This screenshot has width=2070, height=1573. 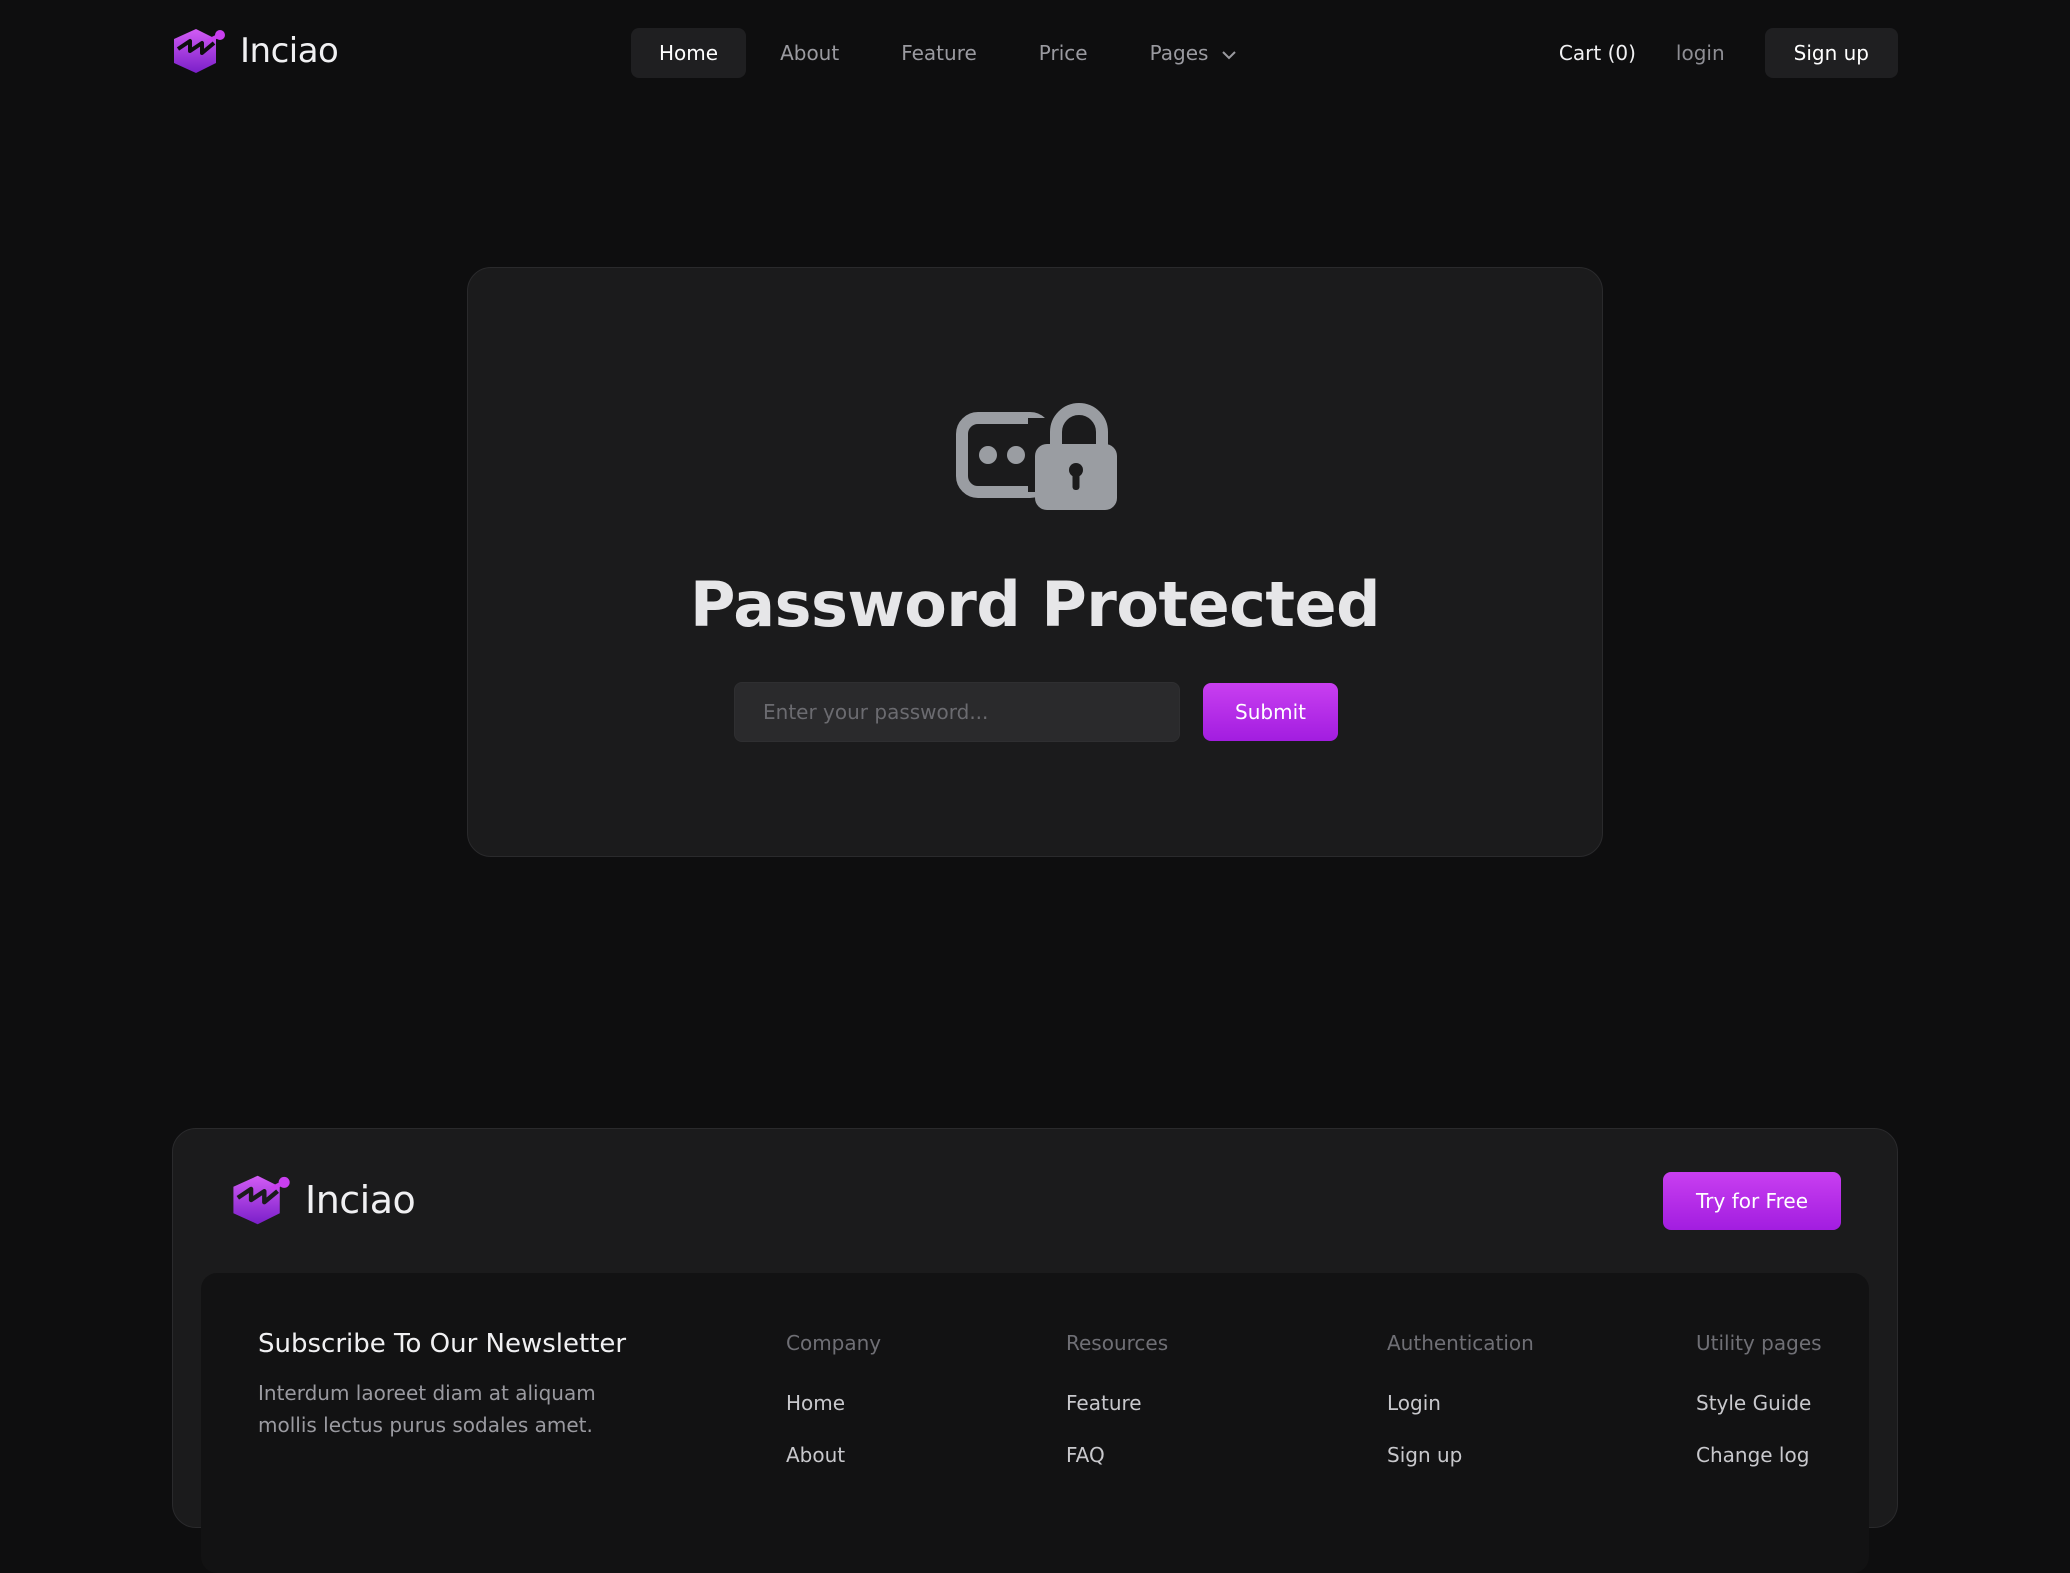 What do you see at coordinates (957, 712) in the screenshot?
I see `password-input` at bounding box center [957, 712].